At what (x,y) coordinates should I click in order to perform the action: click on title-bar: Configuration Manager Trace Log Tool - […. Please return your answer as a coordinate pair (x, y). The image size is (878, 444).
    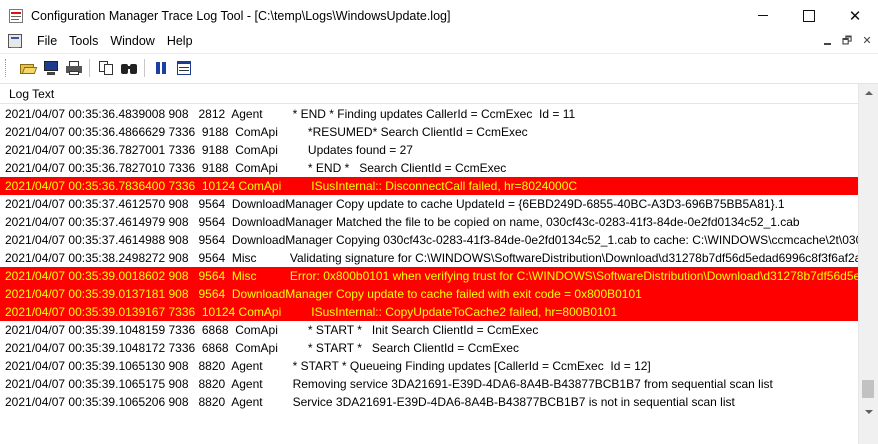
    Looking at the image, I should click on (439, 15).